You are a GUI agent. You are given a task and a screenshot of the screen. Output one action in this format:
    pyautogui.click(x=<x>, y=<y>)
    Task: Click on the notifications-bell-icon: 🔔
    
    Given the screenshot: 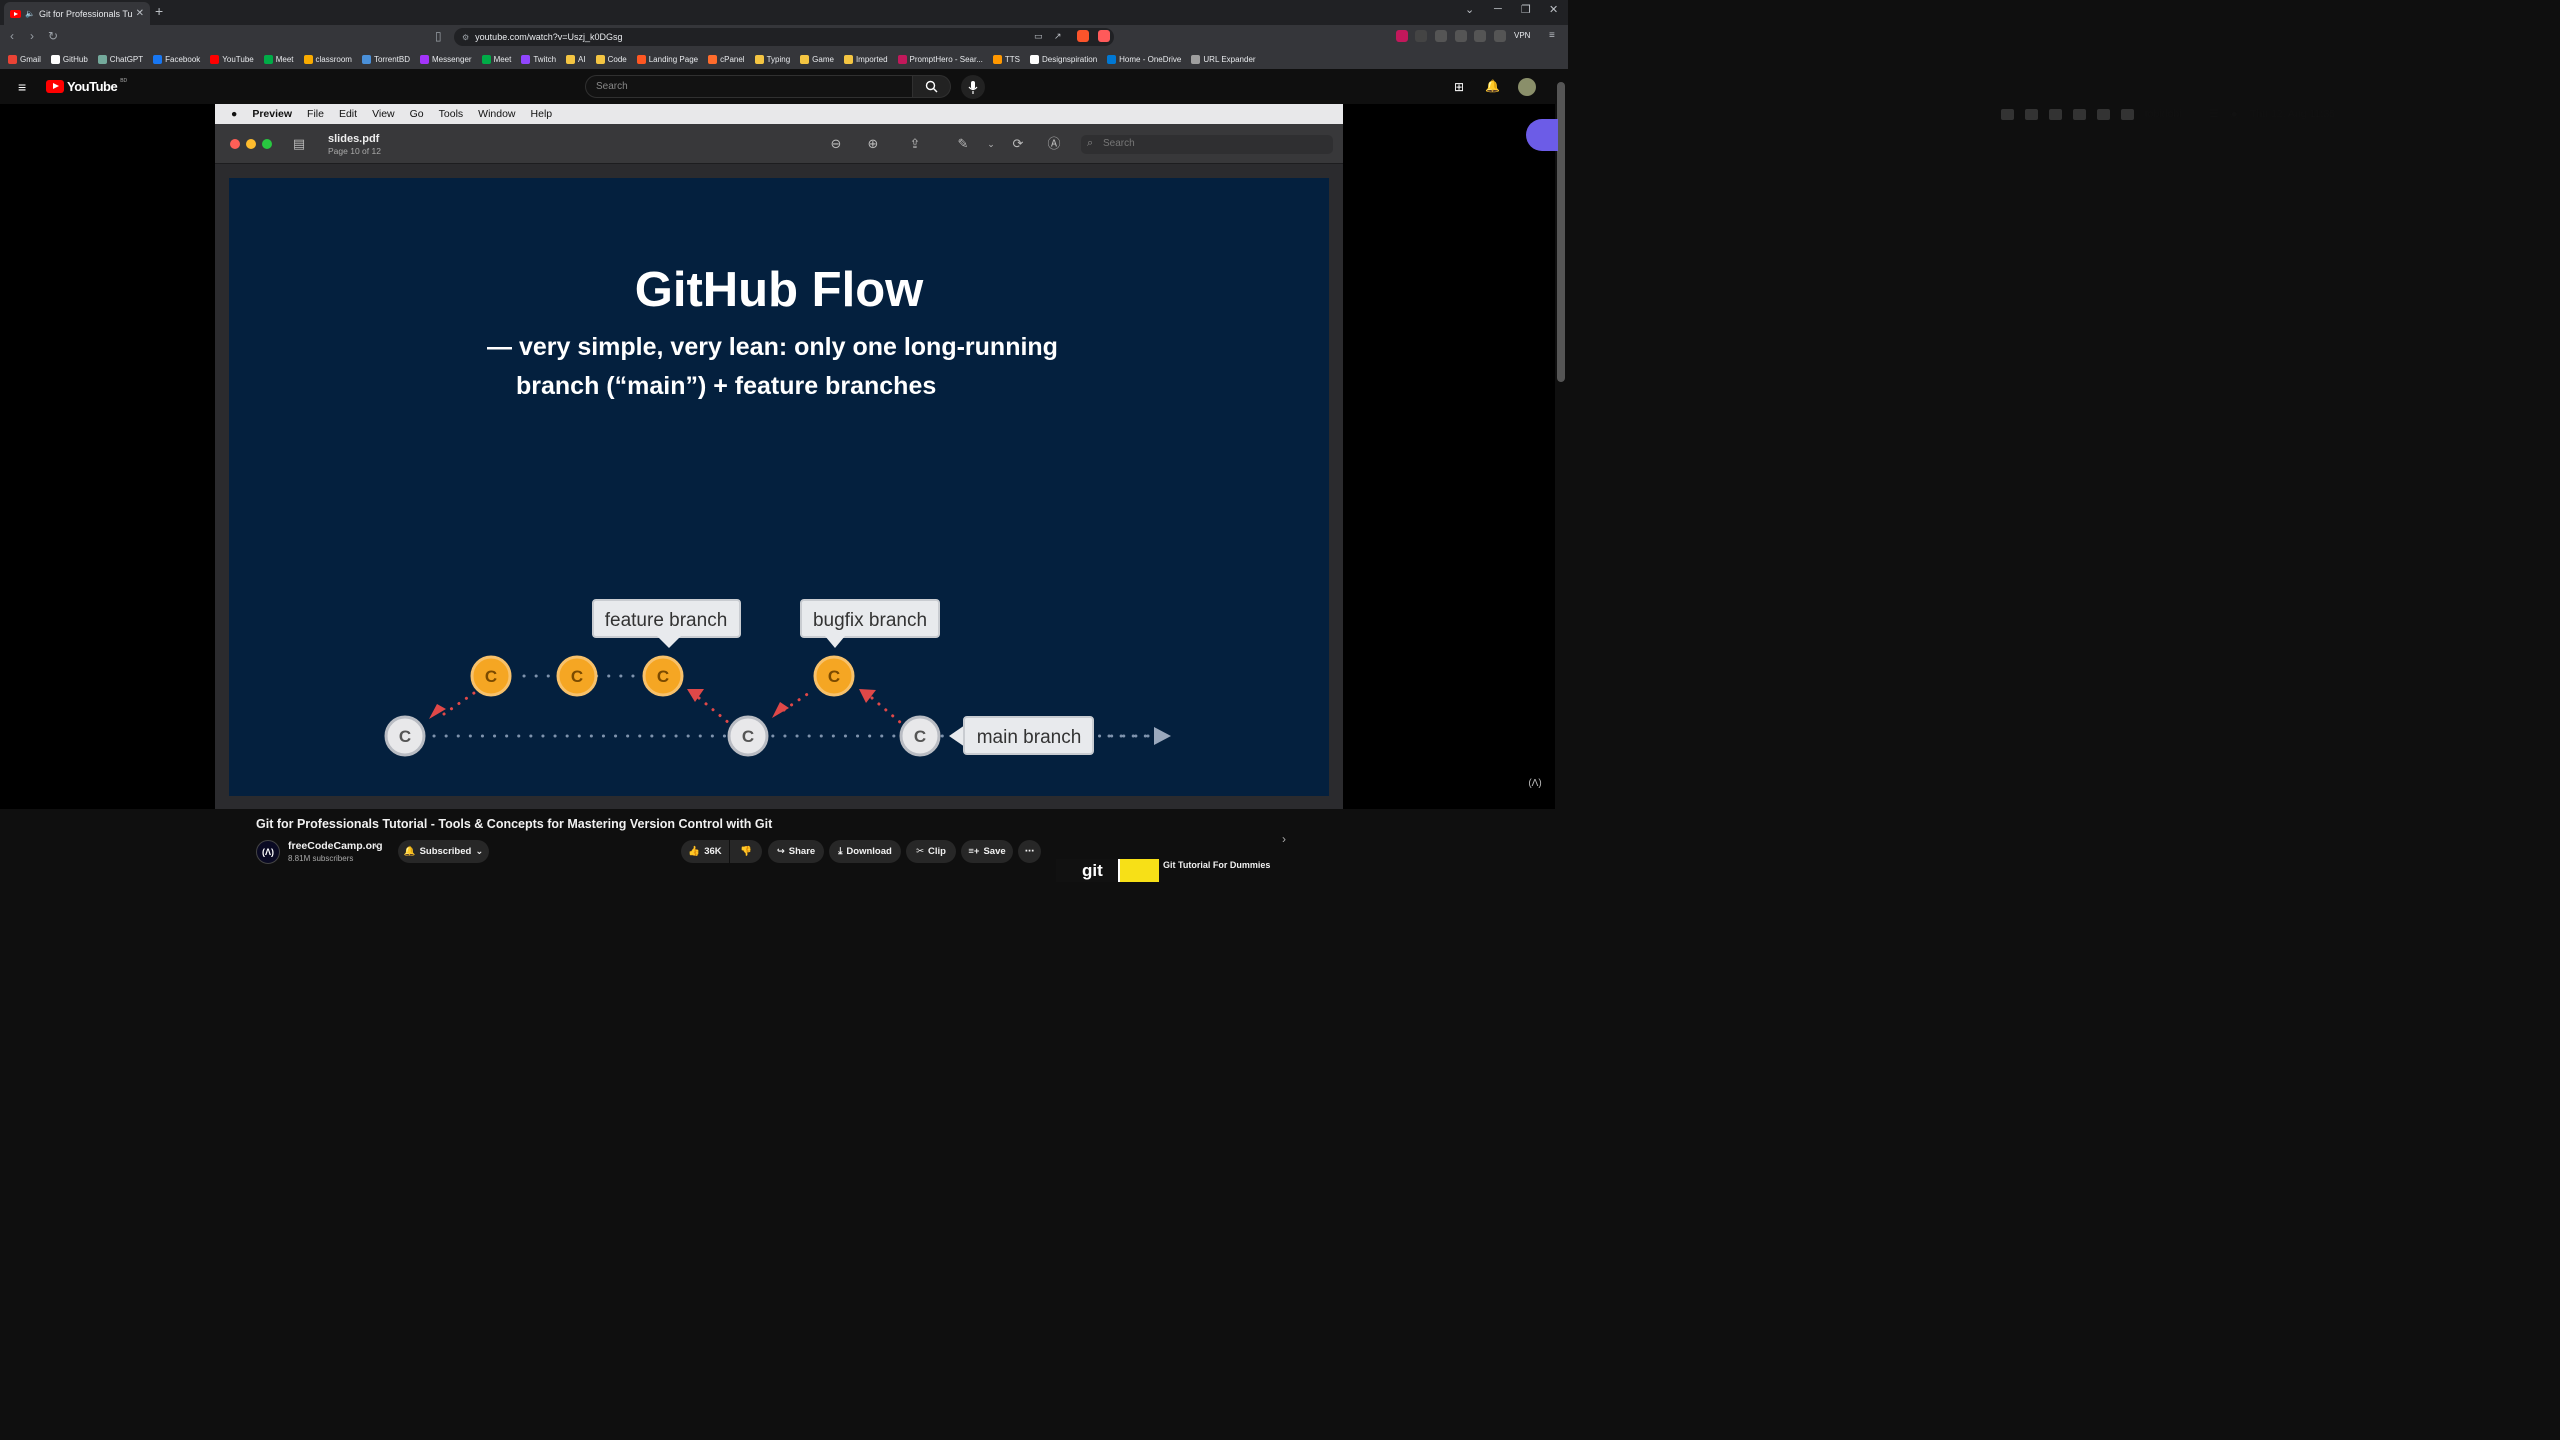 What is the action you would take?
    pyautogui.click(x=1492, y=86)
    